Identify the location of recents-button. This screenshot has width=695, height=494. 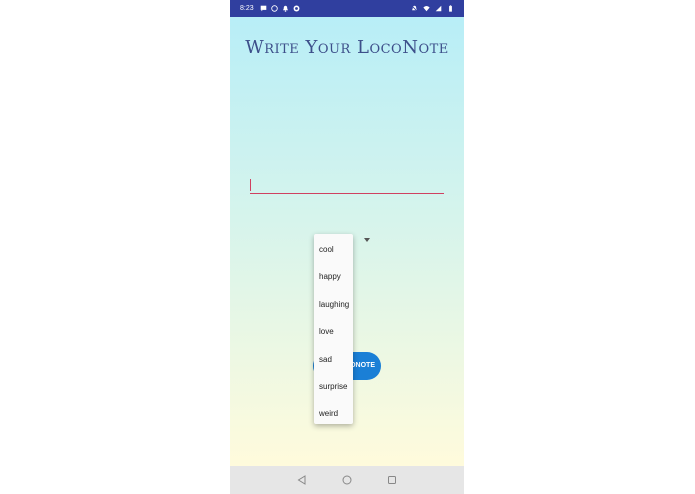
(392, 480).